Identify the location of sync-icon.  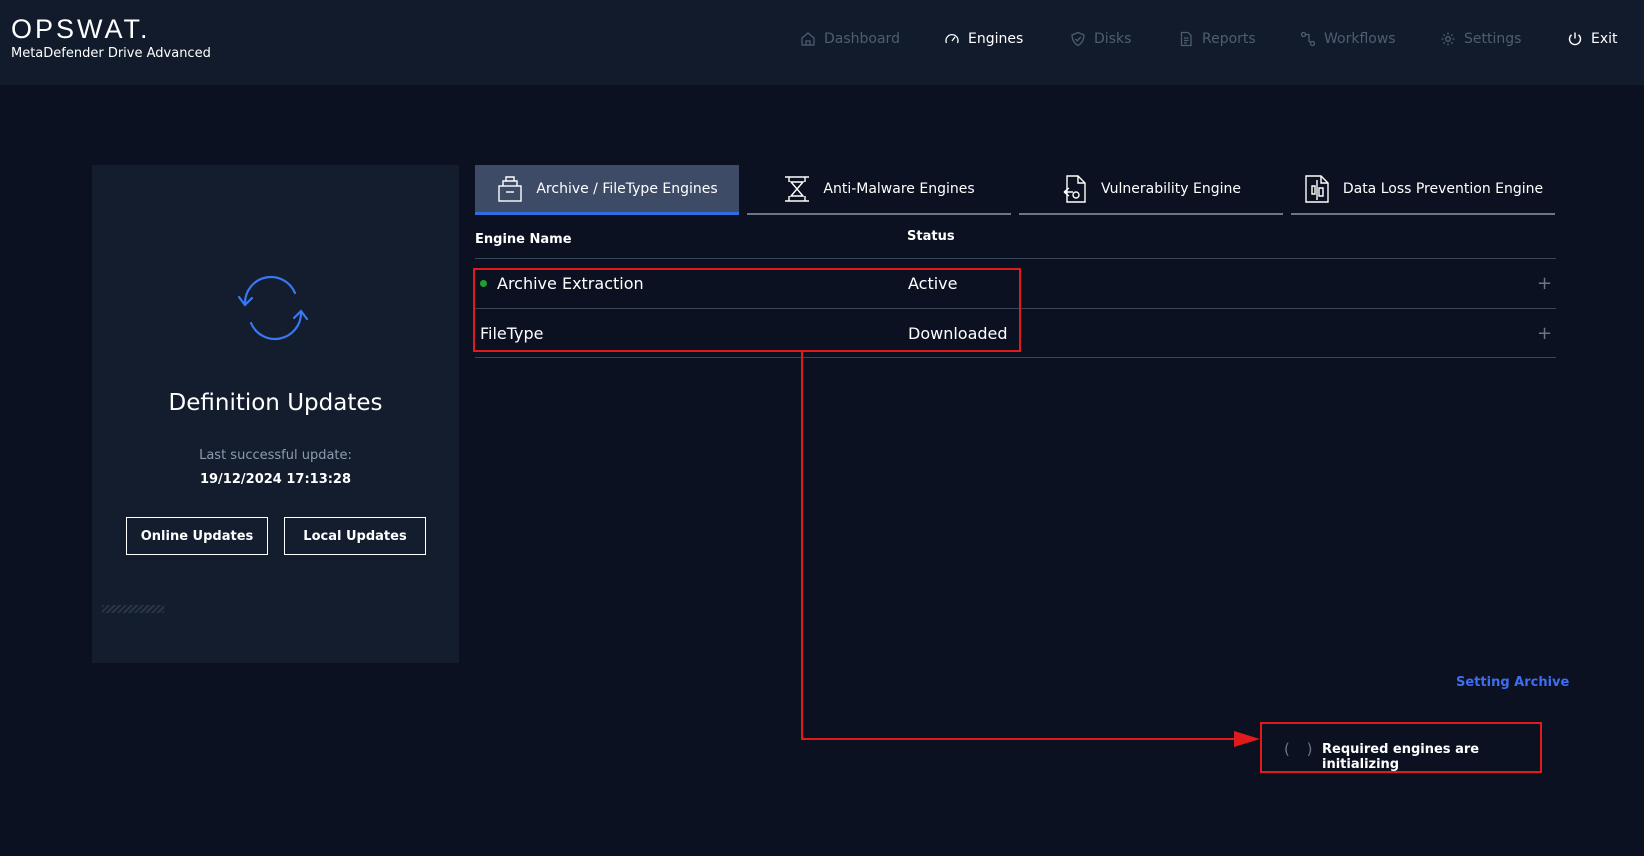
(273, 308).